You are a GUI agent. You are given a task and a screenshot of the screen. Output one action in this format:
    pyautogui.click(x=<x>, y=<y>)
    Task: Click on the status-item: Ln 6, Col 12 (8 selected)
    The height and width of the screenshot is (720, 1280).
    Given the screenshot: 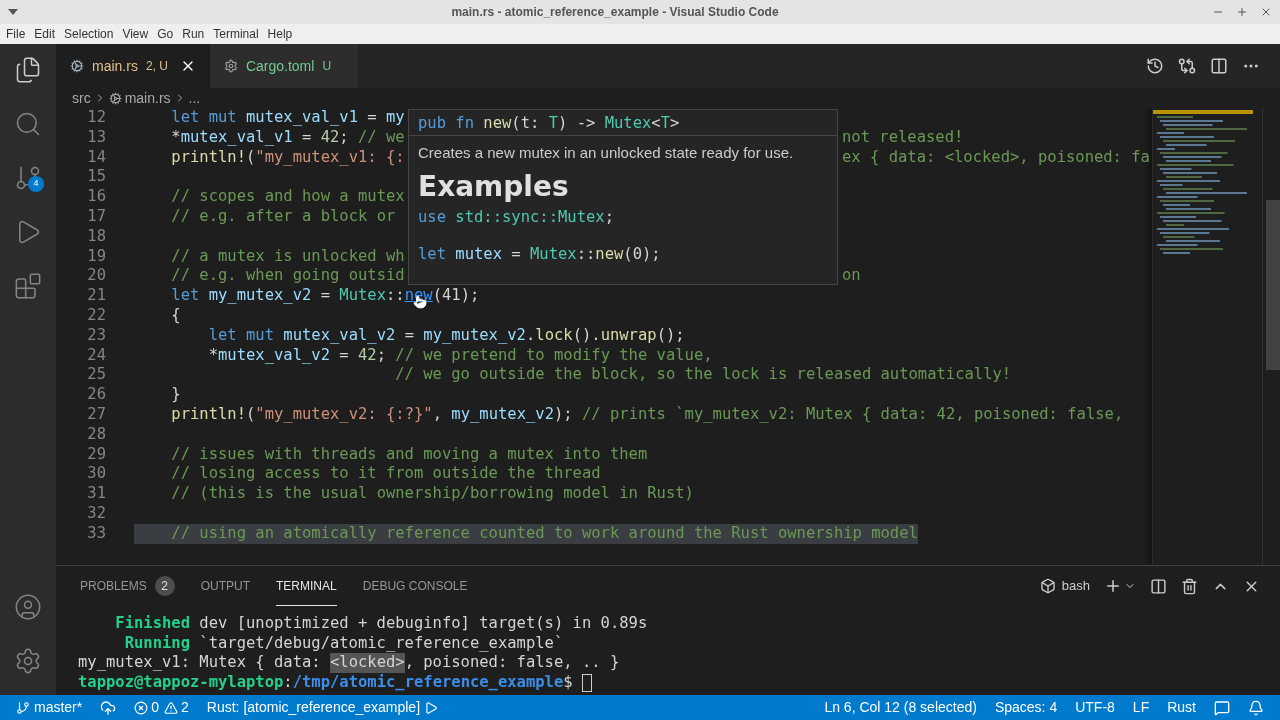 What is the action you would take?
    pyautogui.click(x=900, y=707)
    